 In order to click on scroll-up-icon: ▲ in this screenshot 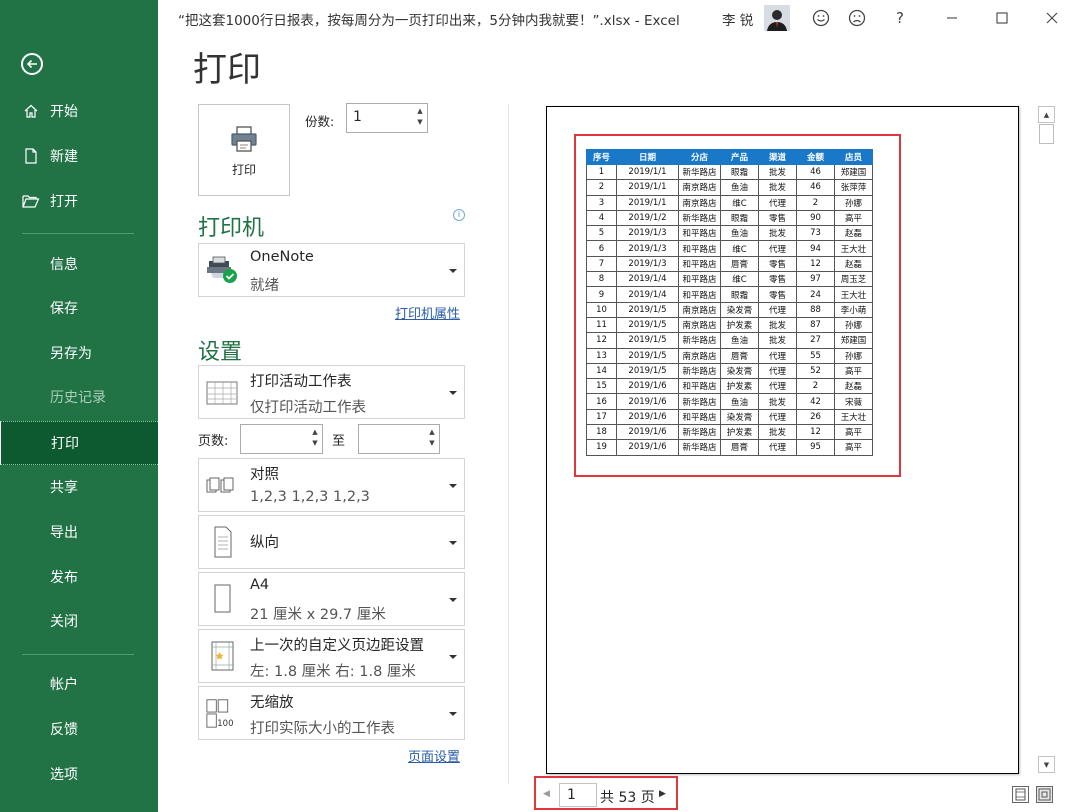, I will do `click(1046, 114)`.